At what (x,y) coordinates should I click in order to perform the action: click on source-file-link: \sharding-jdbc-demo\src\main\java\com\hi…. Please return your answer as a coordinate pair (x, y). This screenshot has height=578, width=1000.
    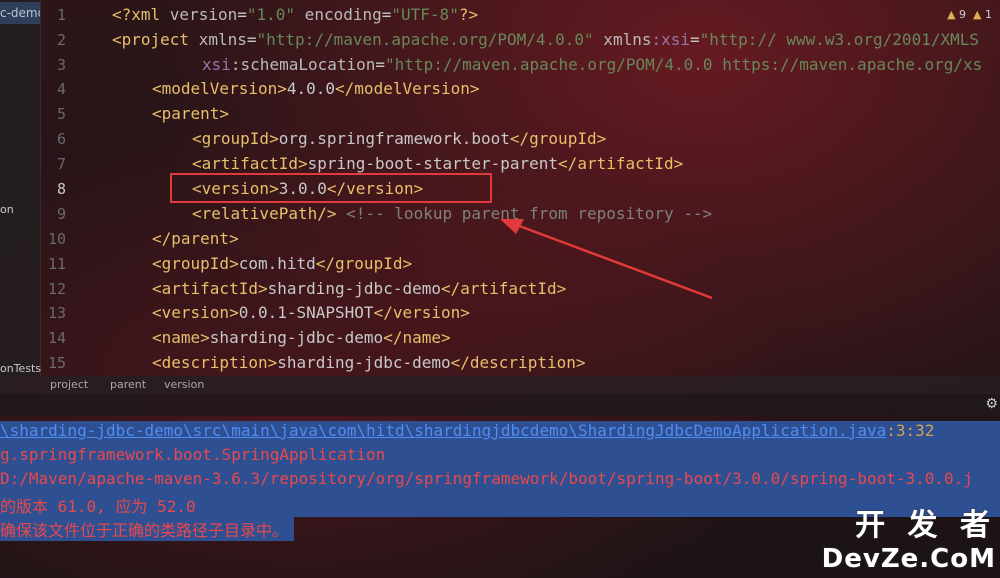
    Looking at the image, I should click on (443, 430).